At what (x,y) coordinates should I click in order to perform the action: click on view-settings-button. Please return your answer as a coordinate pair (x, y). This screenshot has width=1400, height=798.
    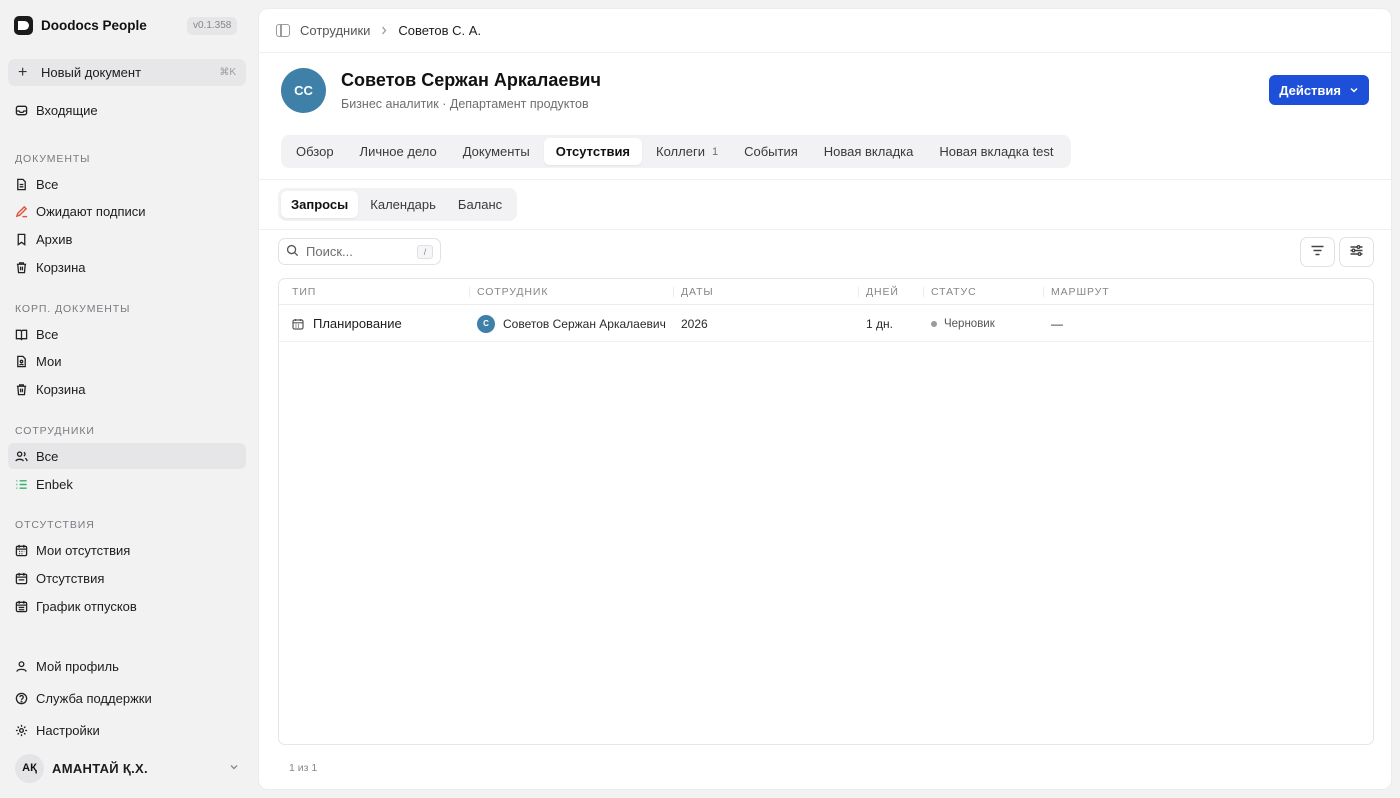
    Looking at the image, I should click on (1356, 252).